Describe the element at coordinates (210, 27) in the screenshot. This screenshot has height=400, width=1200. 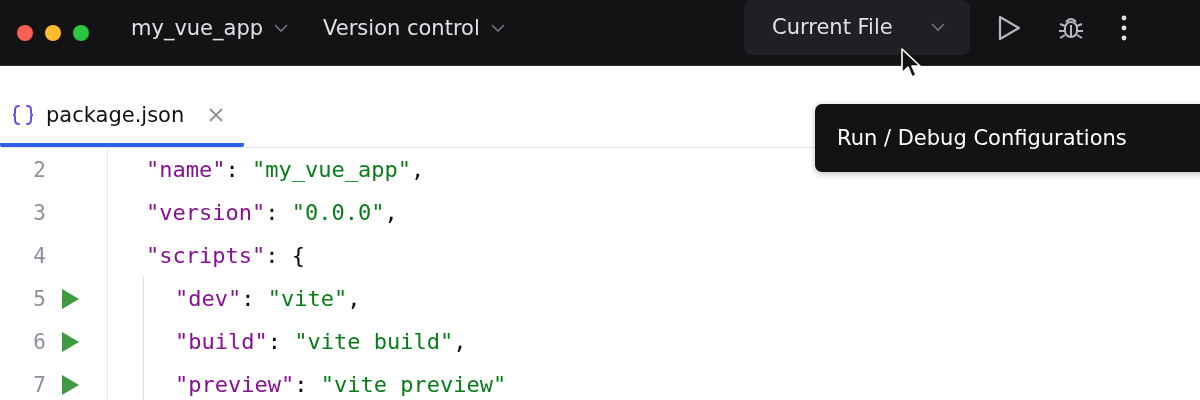
I see `project-selector: my_vue_app` at that location.